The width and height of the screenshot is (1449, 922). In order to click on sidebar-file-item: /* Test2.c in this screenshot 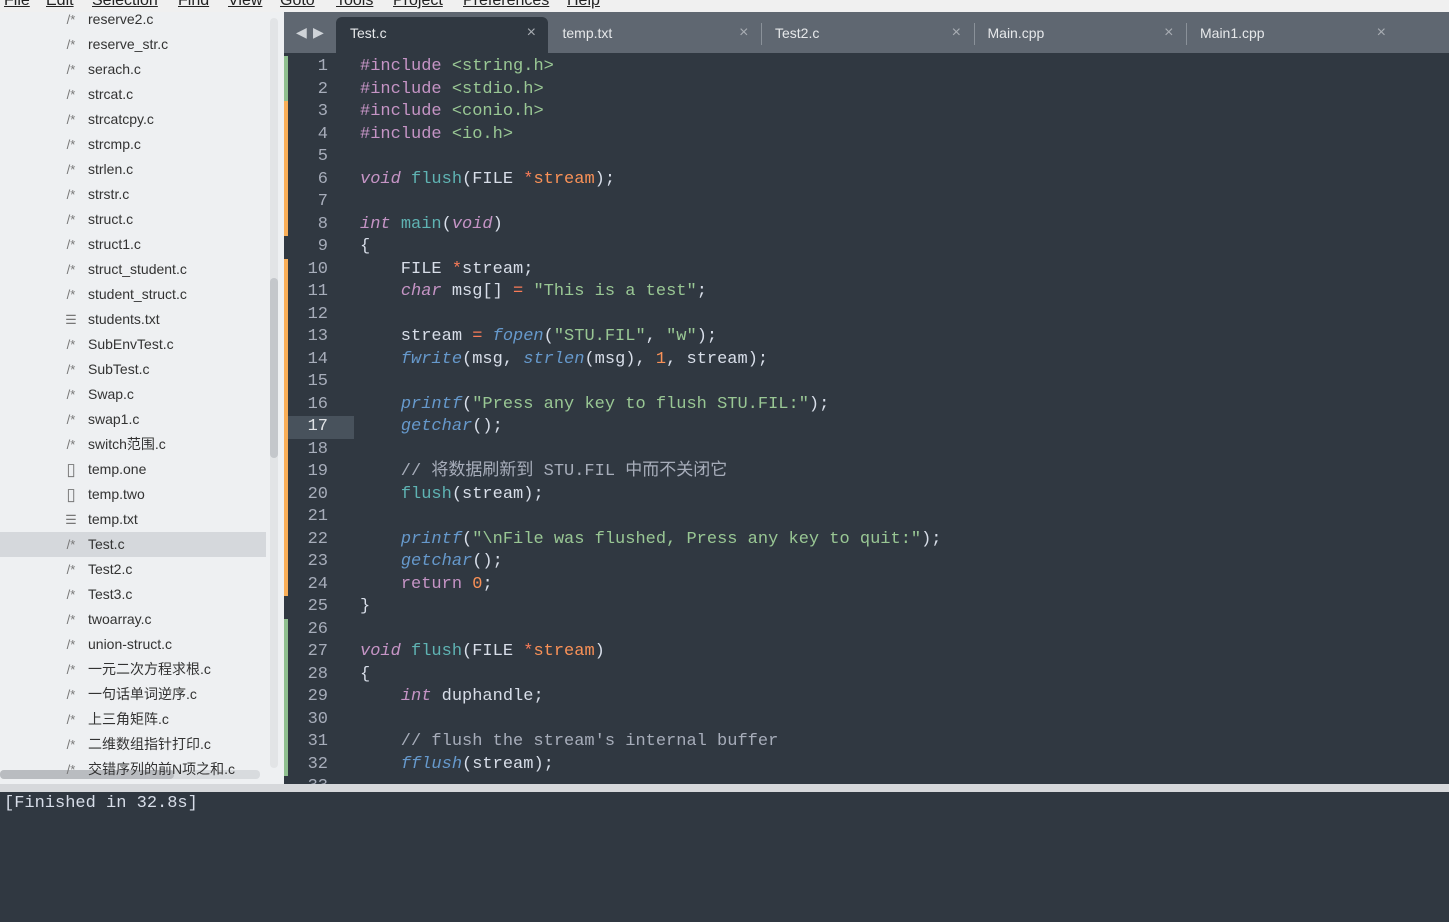, I will do `click(133, 569)`.